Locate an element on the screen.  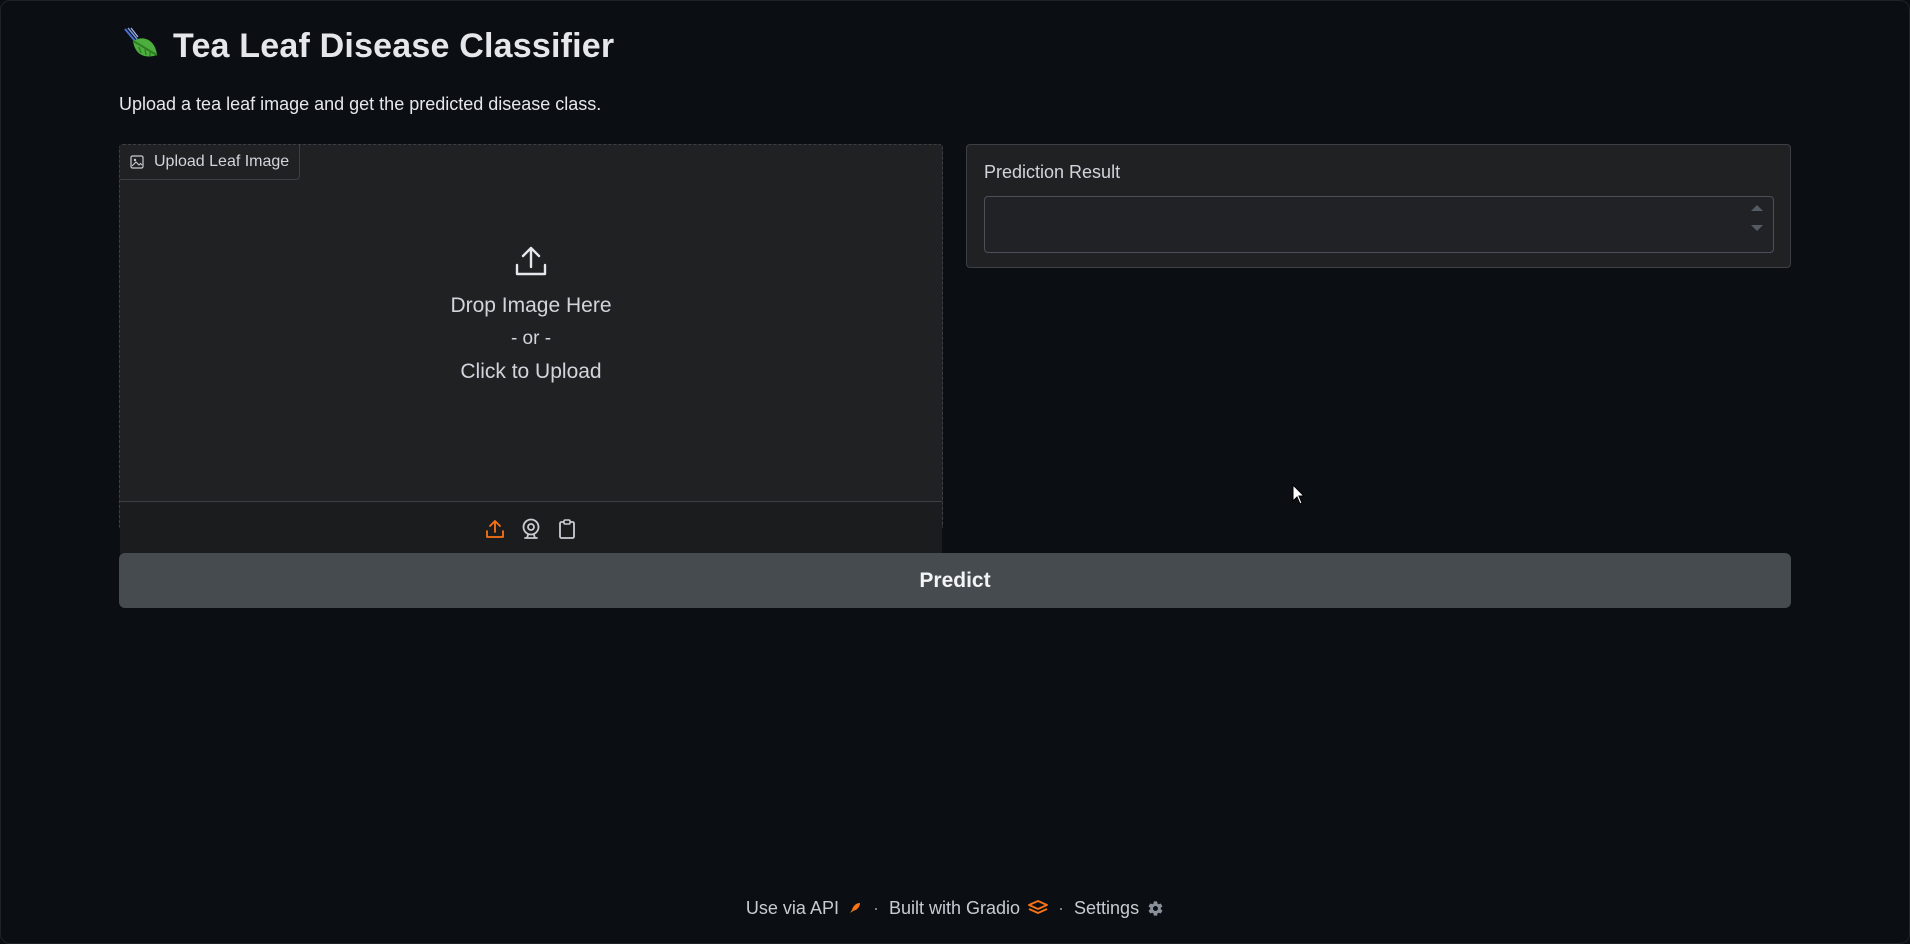
image-drop-zone: Drop Image Here - or - Click to Upload is located at coordinates (531, 327).